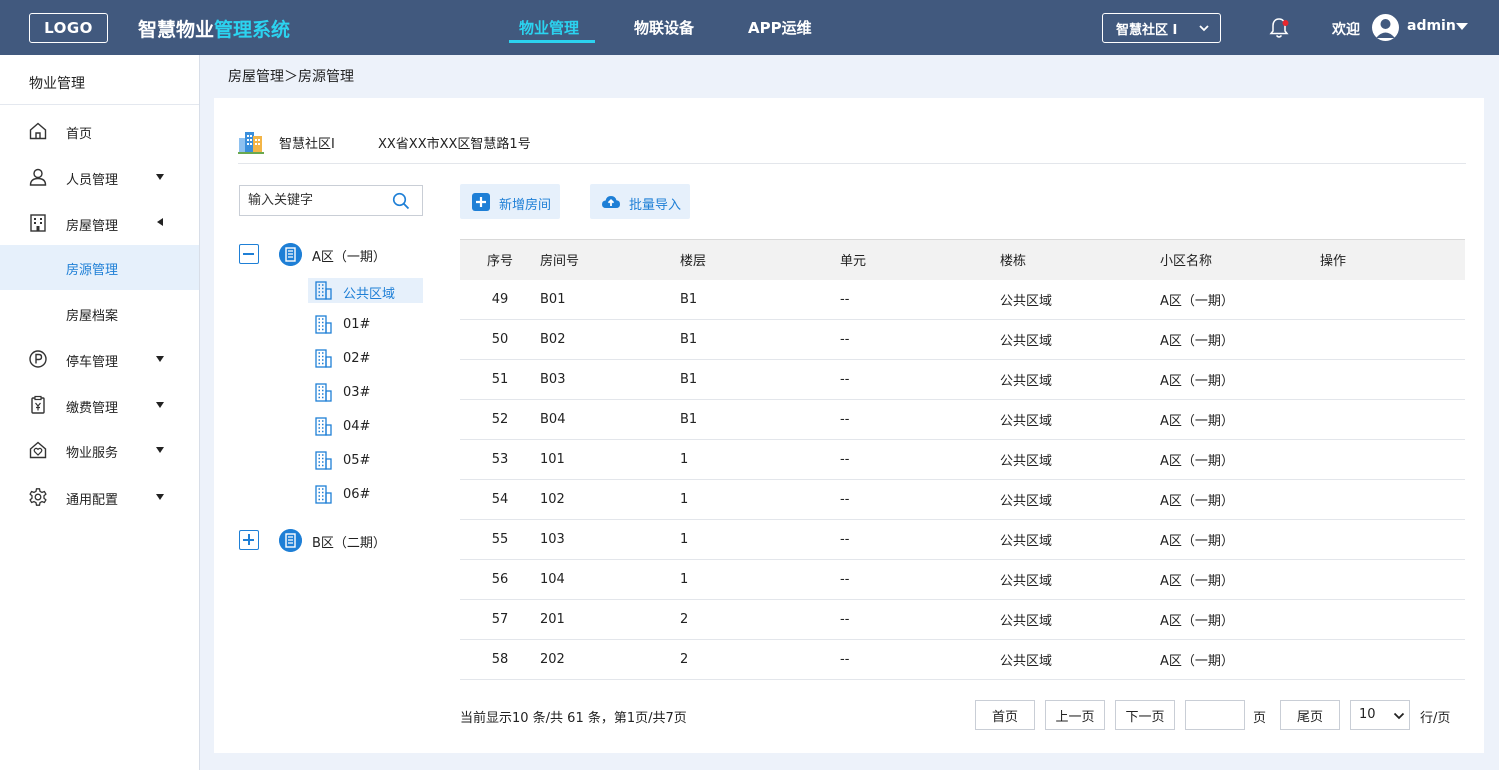  What do you see at coordinates (92, 453) in the screenshot?
I see `sidebar-item-label: 物业服务` at bounding box center [92, 453].